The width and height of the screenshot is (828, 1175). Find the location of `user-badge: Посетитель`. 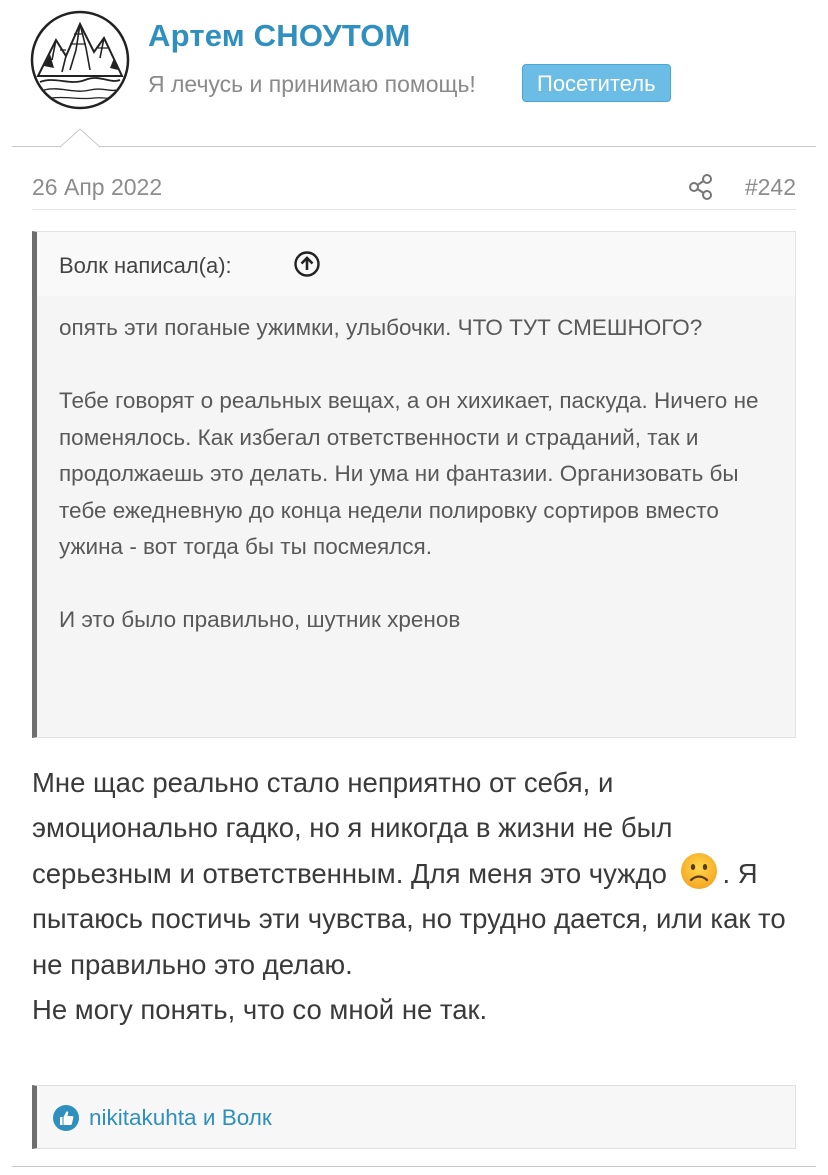

user-badge: Посетитель is located at coordinates (596, 83).